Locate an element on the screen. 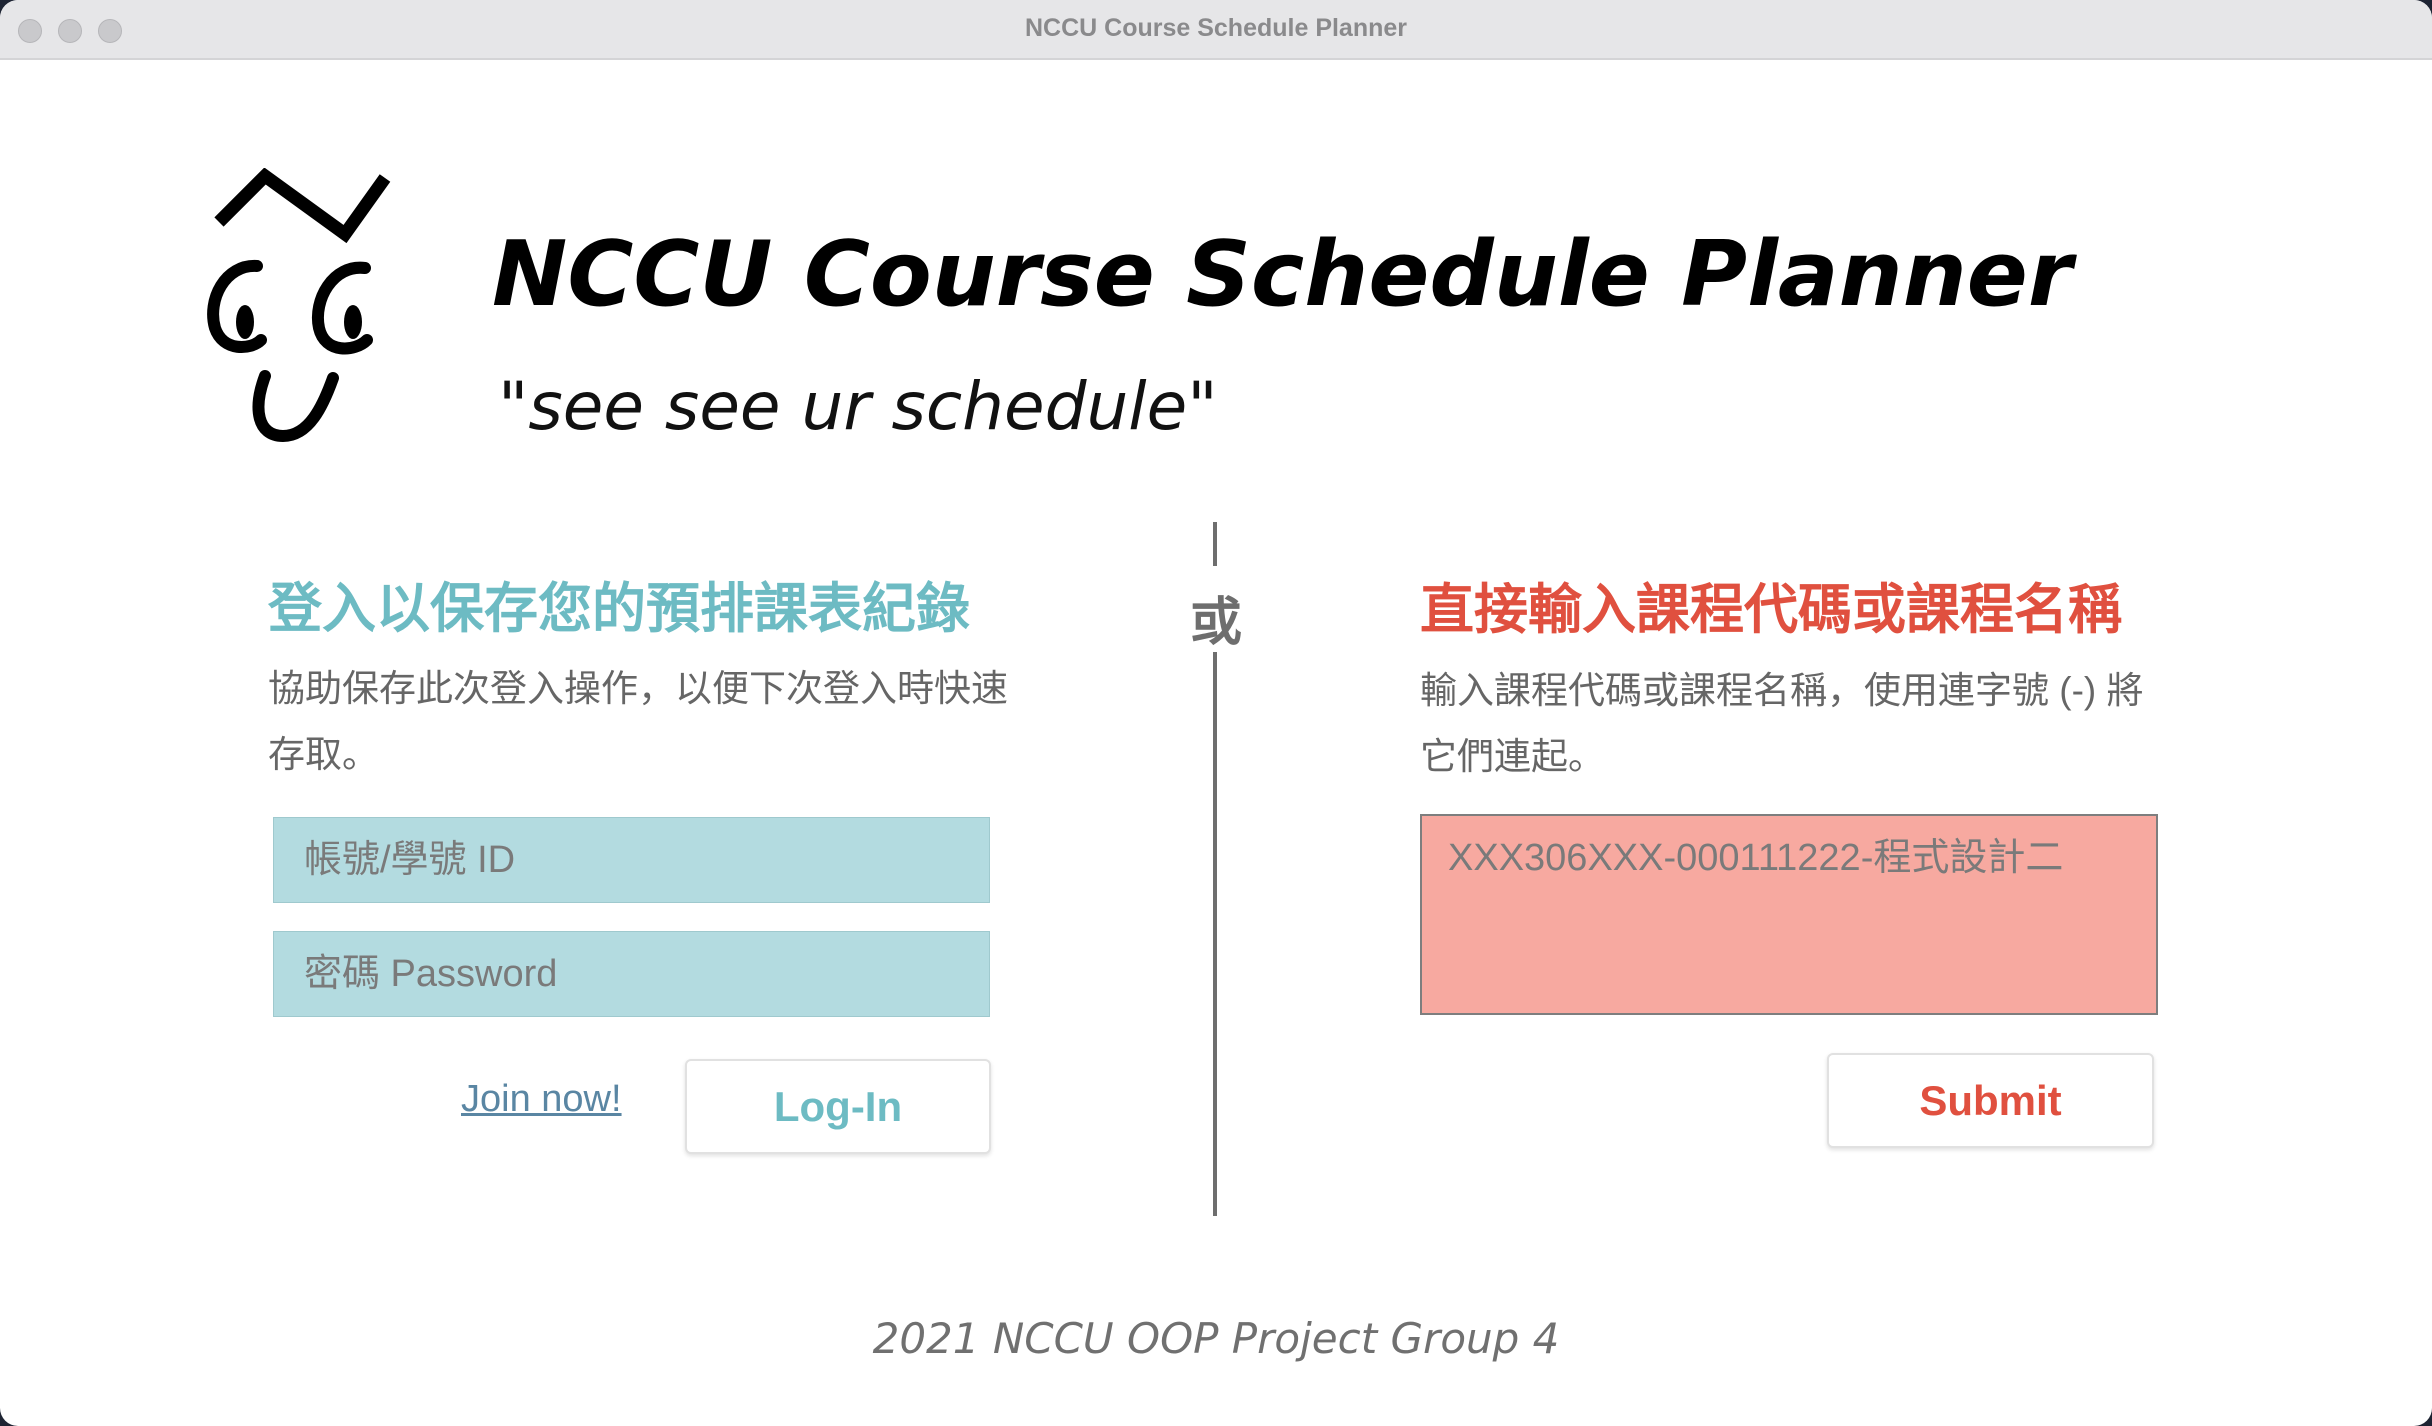  divider-line-bottom is located at coordinates (1215, 934).